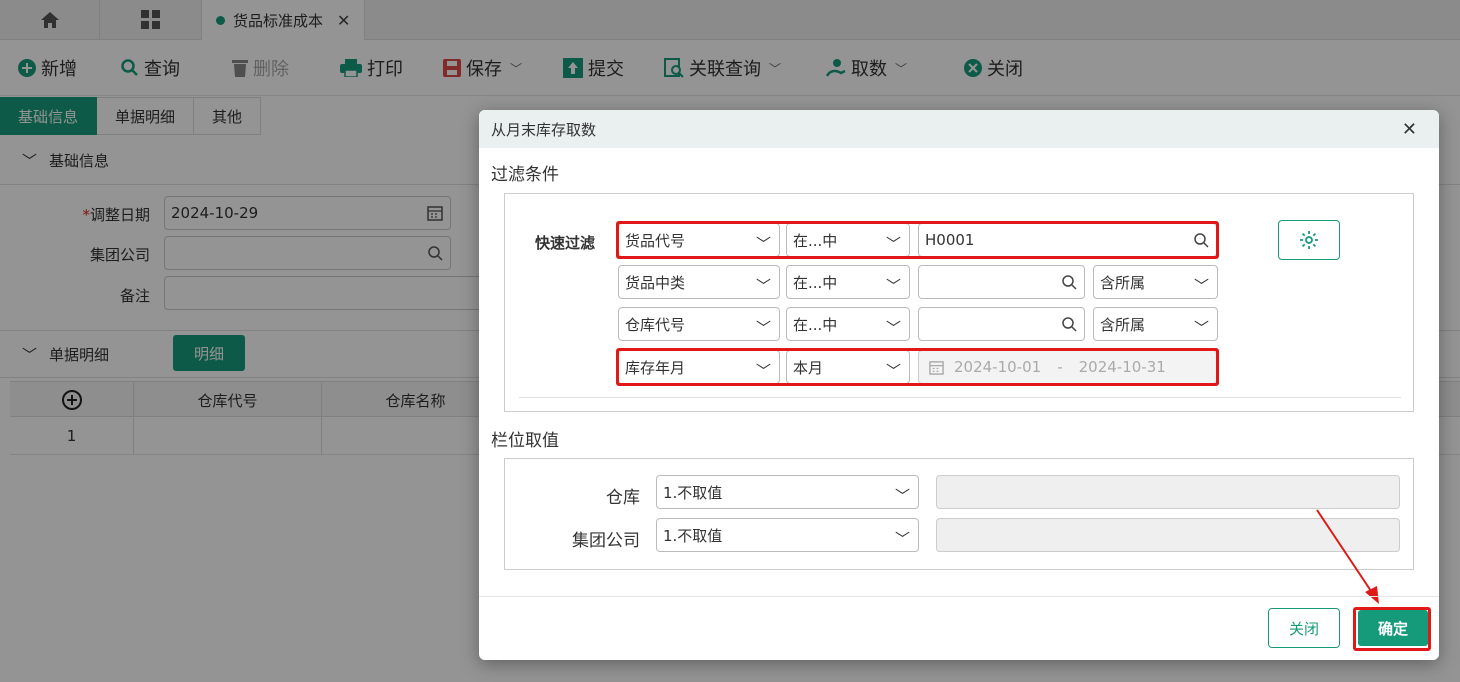  What do you see at coordinates (1304, 628) in the screenshot?
I see `dialog-close-button: 关闭` at bounding box center [1304, 628].